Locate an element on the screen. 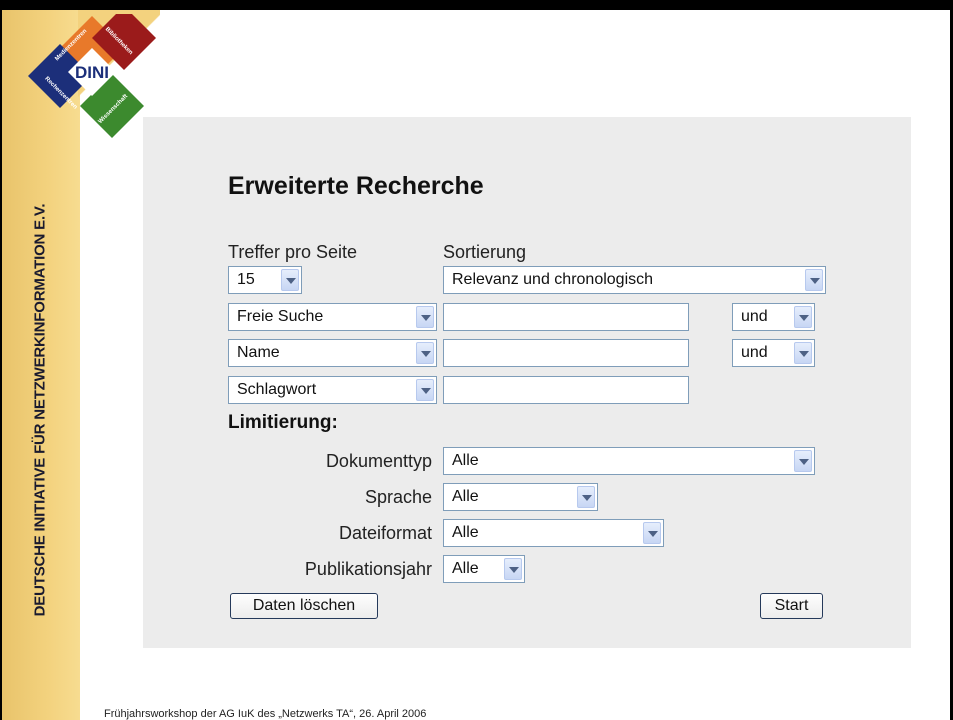  field-select-2: Name is located at coordinates (332, 353).